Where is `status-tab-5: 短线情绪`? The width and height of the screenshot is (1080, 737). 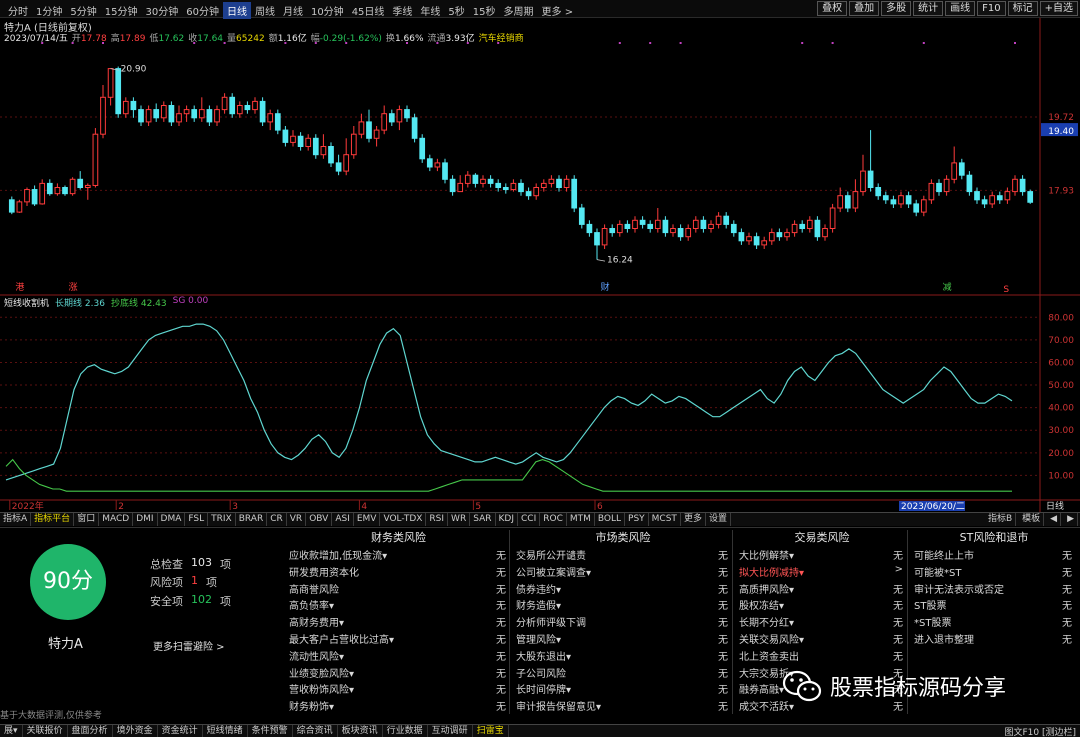
status-tab-5: 短线情绪 is located at coordinates (225, 731).